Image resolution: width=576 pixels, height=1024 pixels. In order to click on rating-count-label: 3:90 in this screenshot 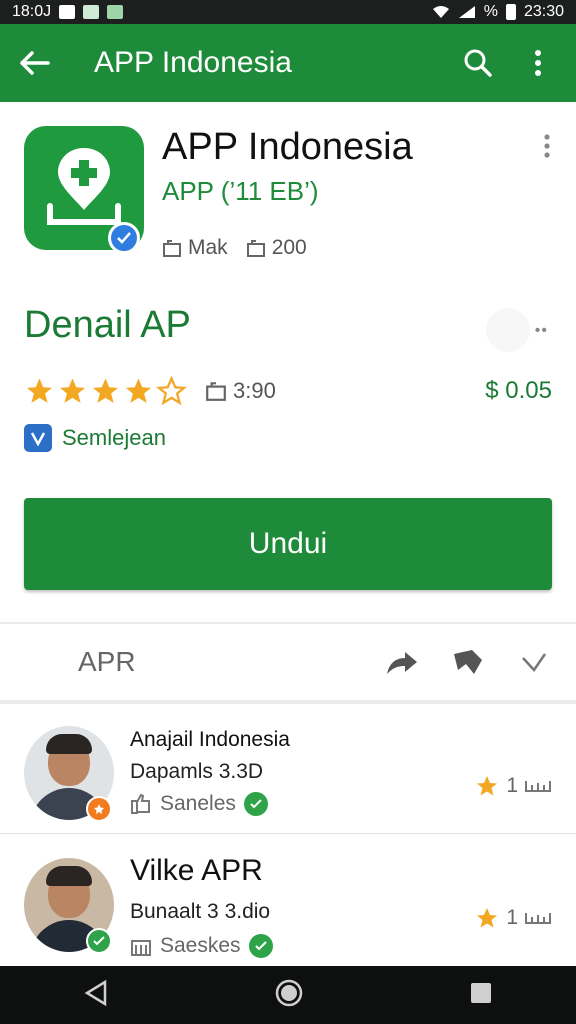, I will do `click(254, 390)`.